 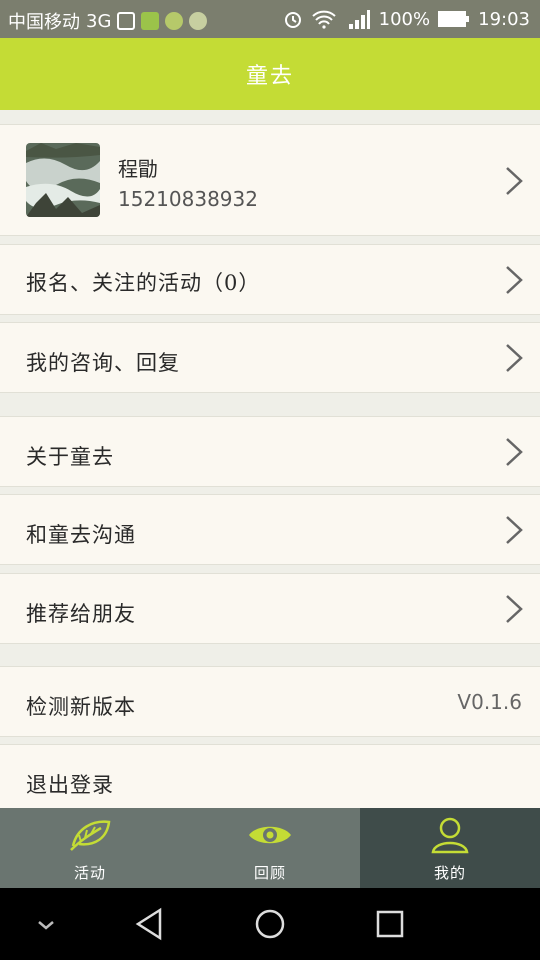 I want to click on menu-label-contact: 和童去沟通, so click(x=81, y=535).